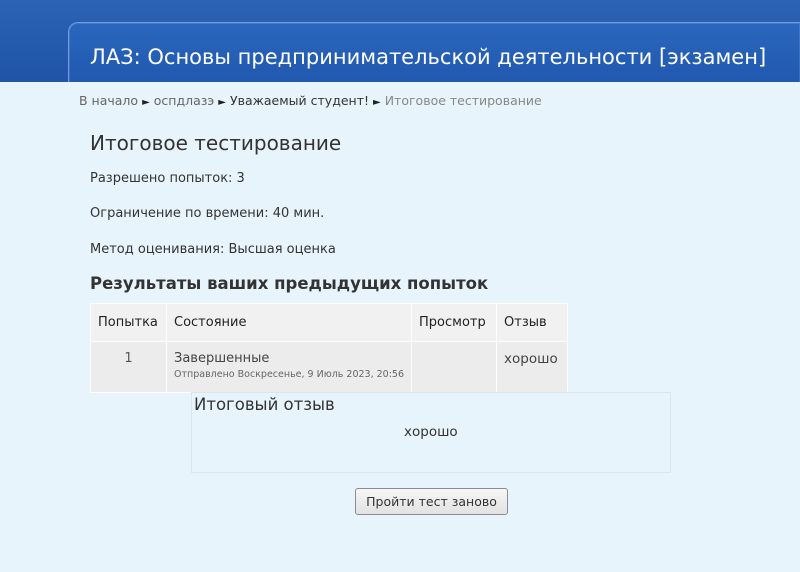 This screenshot has width=800, height=572. Describe the element at coordinates (216, 143) in the screenshot. I see `page-title: Итоговое тестирование` at that location.